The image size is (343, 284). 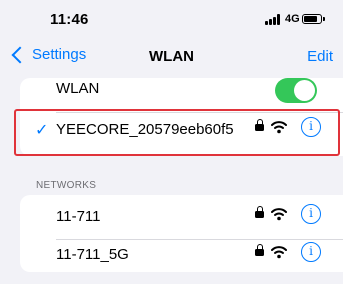 What do you see at coordinates (20, 54) in the screenshot?
I see `chevron-left-icon` at bounding box center [20, 54].